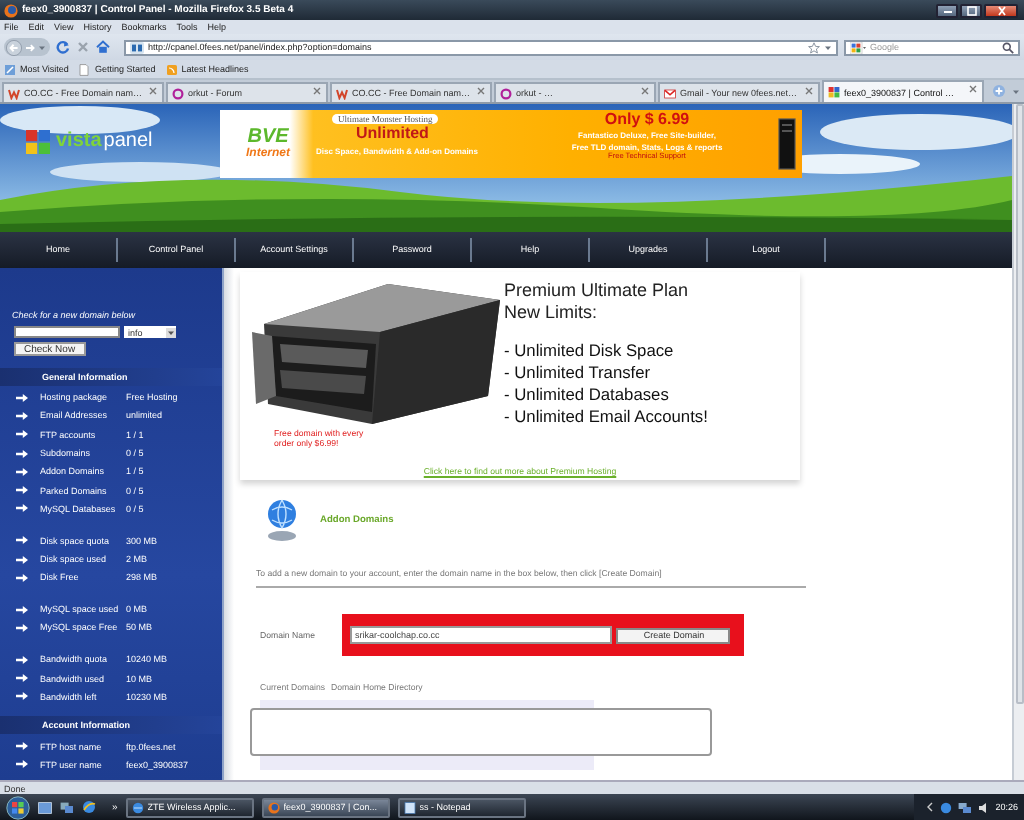 This screenshot has height=820, width=1024. Describe the element at coordinates (45, 807) in the screenshot. I see `desktop-icon` at that location.